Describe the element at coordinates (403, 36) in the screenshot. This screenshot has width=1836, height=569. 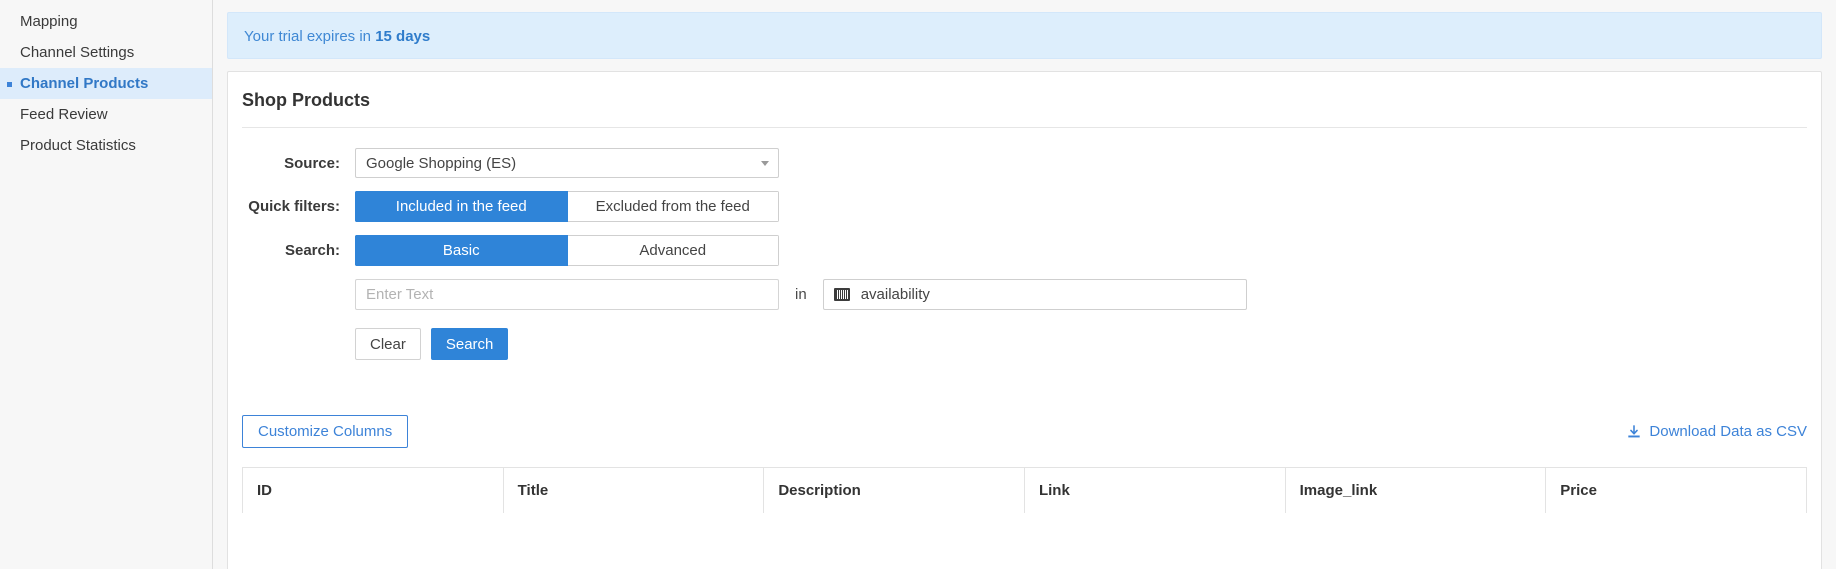
I see `trial-banner-days: 15 days` at that location.